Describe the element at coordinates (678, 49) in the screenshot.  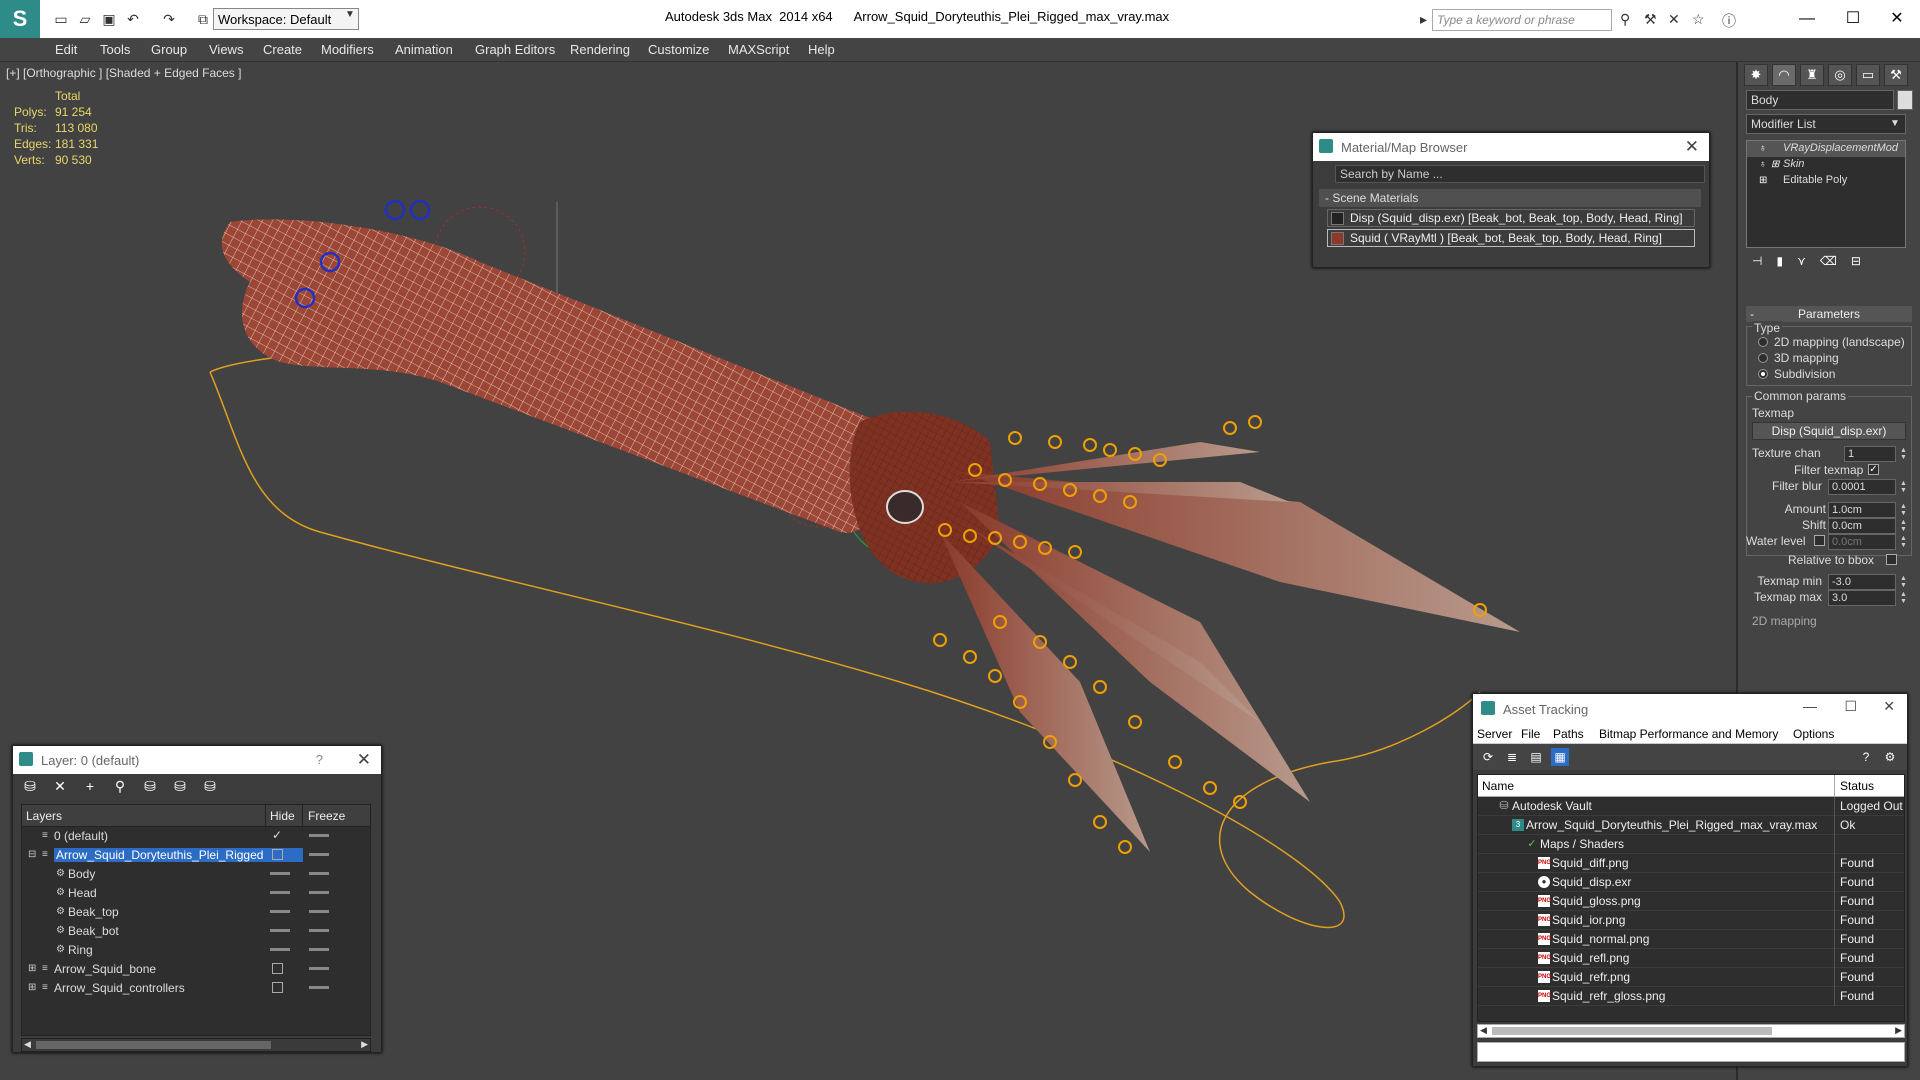
I see `menu-customize: Customize` at that location.